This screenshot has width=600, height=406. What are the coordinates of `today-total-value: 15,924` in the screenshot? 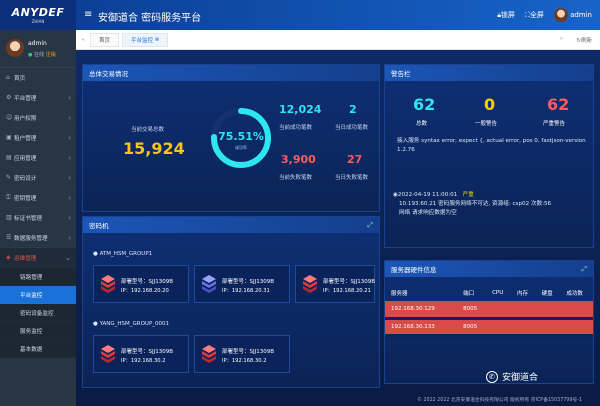 It's located at (154, 148).